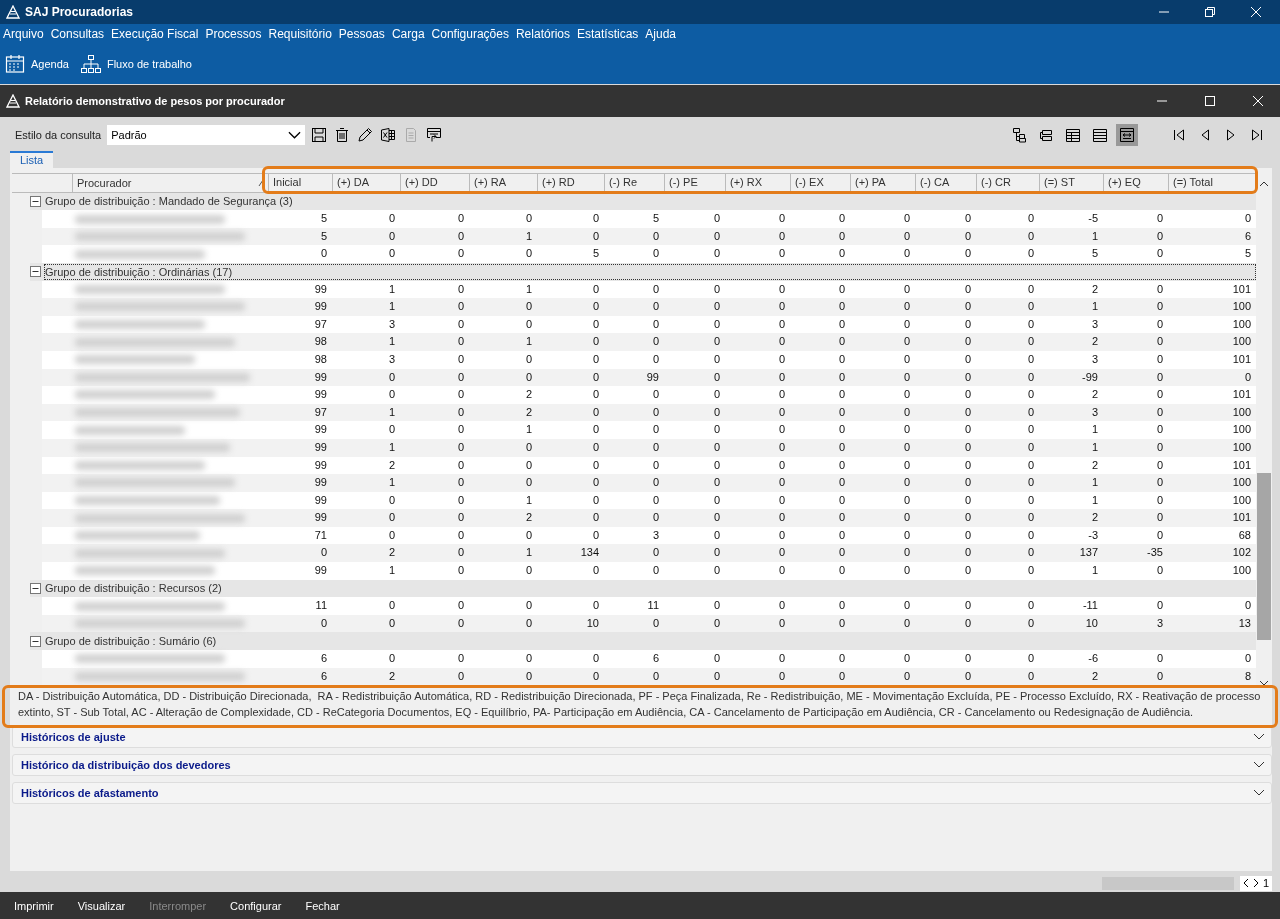 The height and width of the screenshot is (919, 1280). I want to click on group-header: Grupo de distribuição : Ordinárias (17), so click(650, 271).